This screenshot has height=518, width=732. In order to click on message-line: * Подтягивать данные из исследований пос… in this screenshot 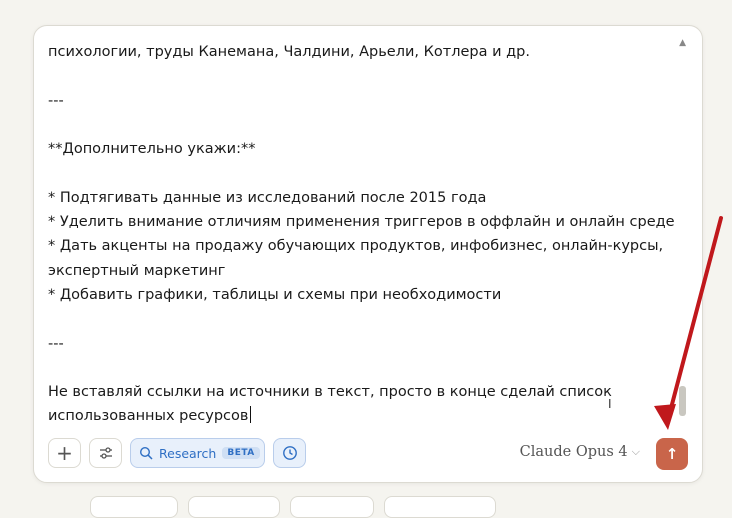, I will do `click(267, 197)`.